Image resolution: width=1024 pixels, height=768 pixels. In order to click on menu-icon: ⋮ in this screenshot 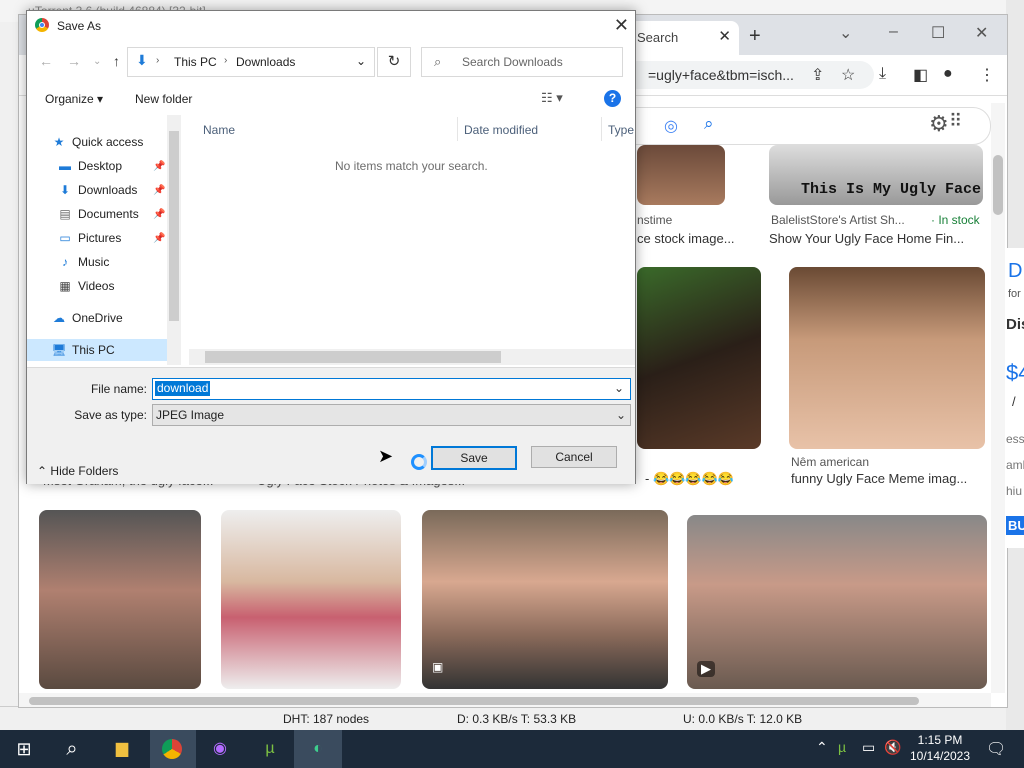, I will do `click(987, 75)`.